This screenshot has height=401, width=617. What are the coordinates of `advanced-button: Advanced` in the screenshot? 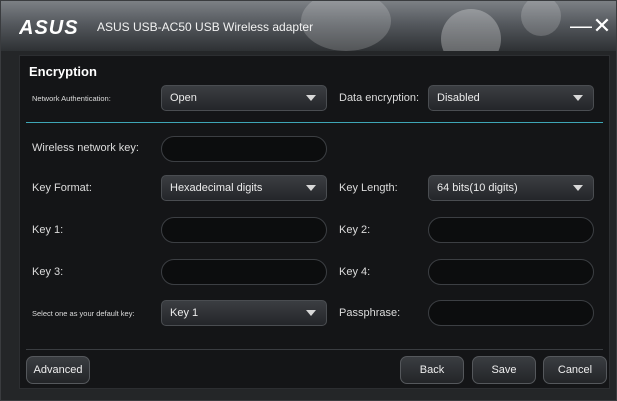 It's located at (58, 370).